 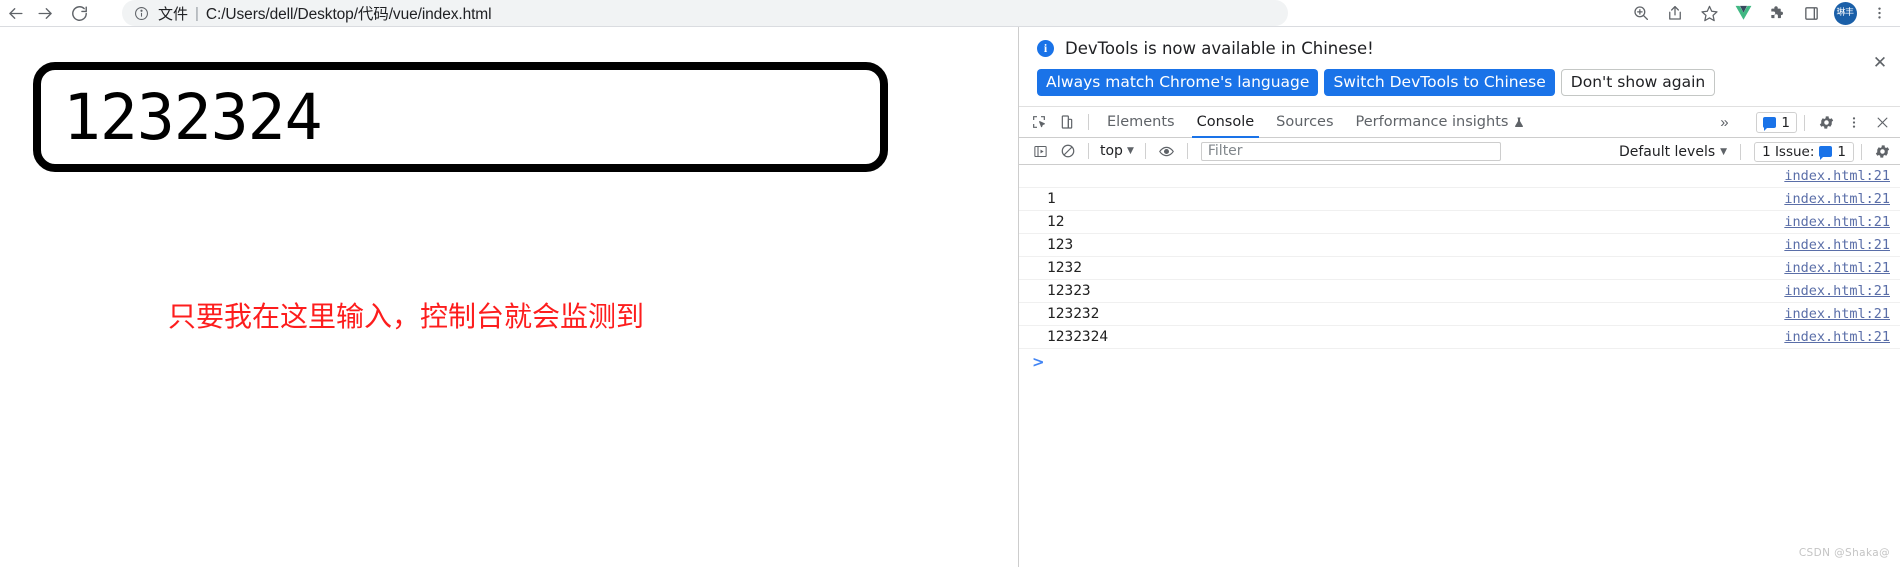 I want to click on console-message: 12, so click(x=1056, y=222).